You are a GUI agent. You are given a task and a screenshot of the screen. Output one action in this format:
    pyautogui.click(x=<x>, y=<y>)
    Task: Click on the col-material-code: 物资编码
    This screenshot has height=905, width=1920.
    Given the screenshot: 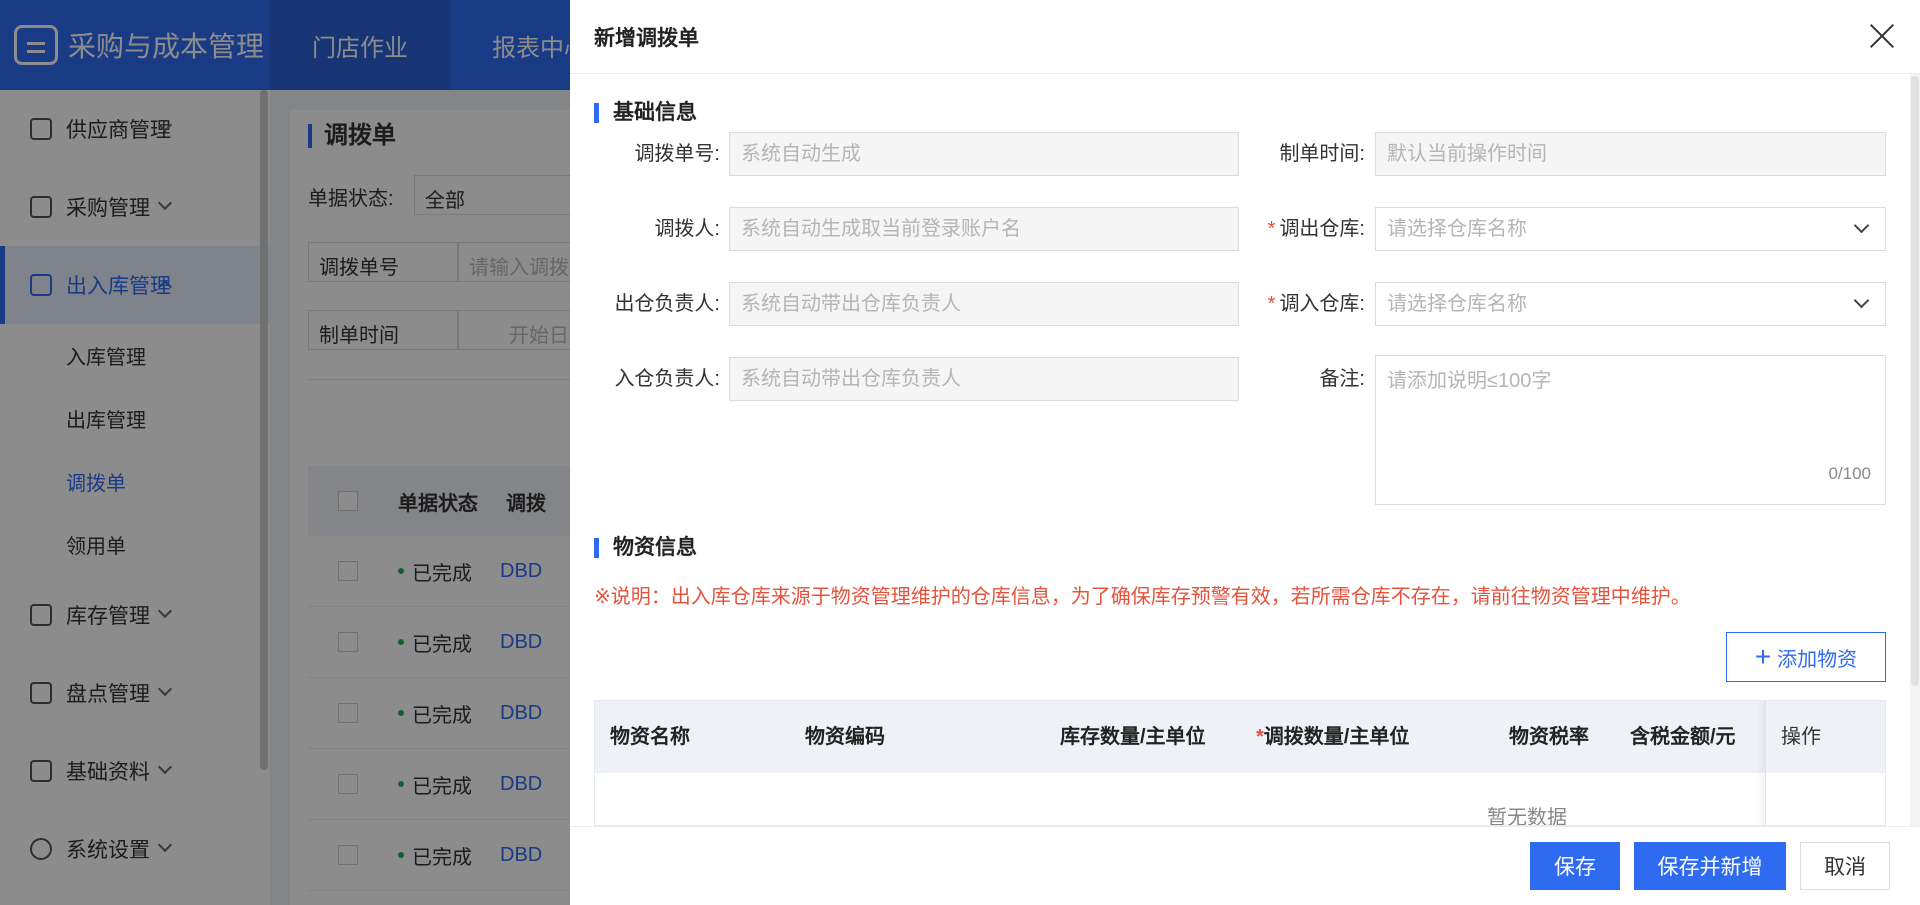 What is the action you would take?
    pyautogui.click(x=845, y=737)
    